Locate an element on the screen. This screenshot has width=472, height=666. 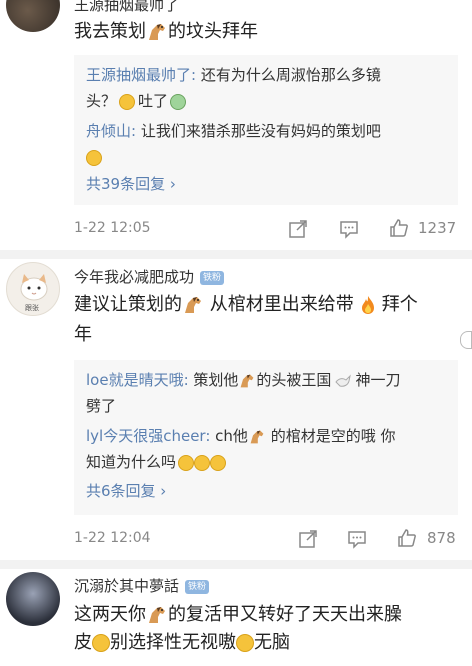
like-count: 878 is located at coordinates (441, 538).